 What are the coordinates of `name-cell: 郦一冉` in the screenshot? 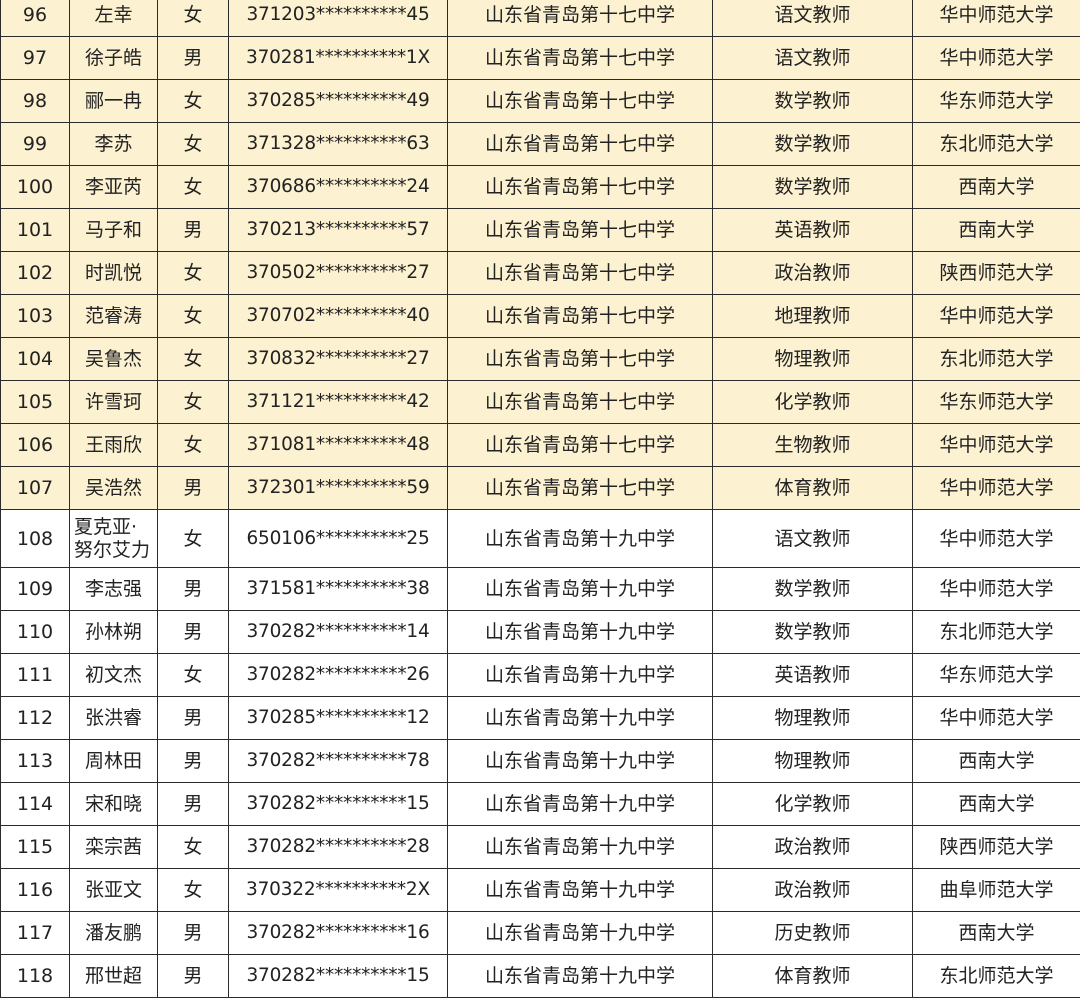 It's located at (113, 101).